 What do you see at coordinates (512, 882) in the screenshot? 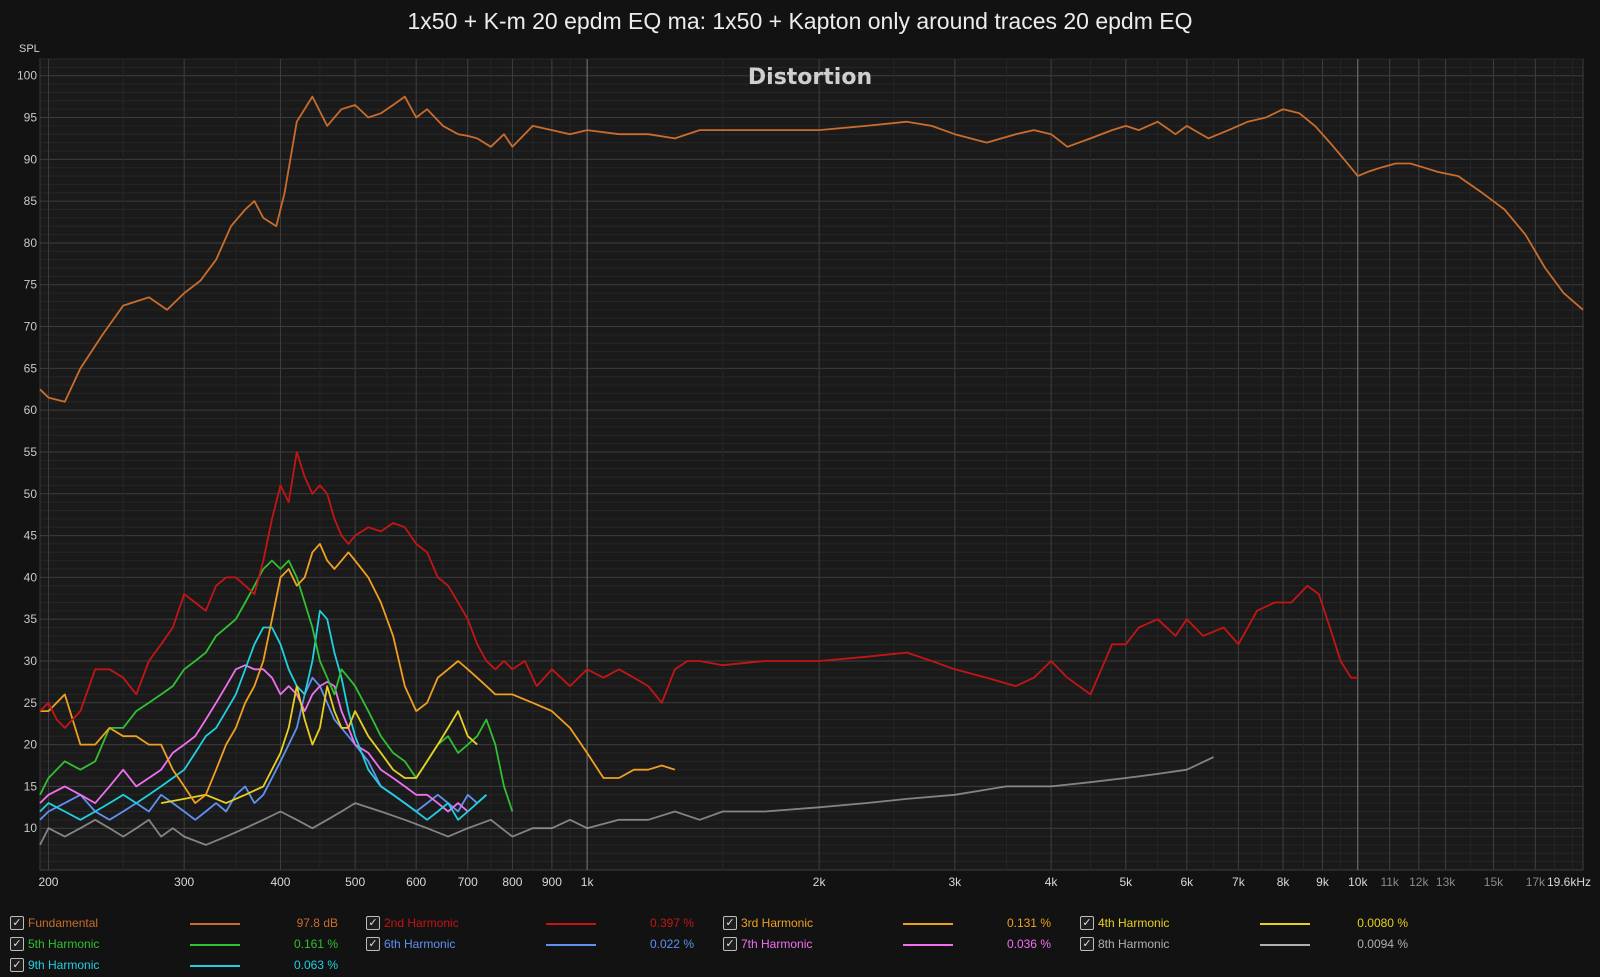
I see `x-tick-label: 800` at bounding box center [512, 882].